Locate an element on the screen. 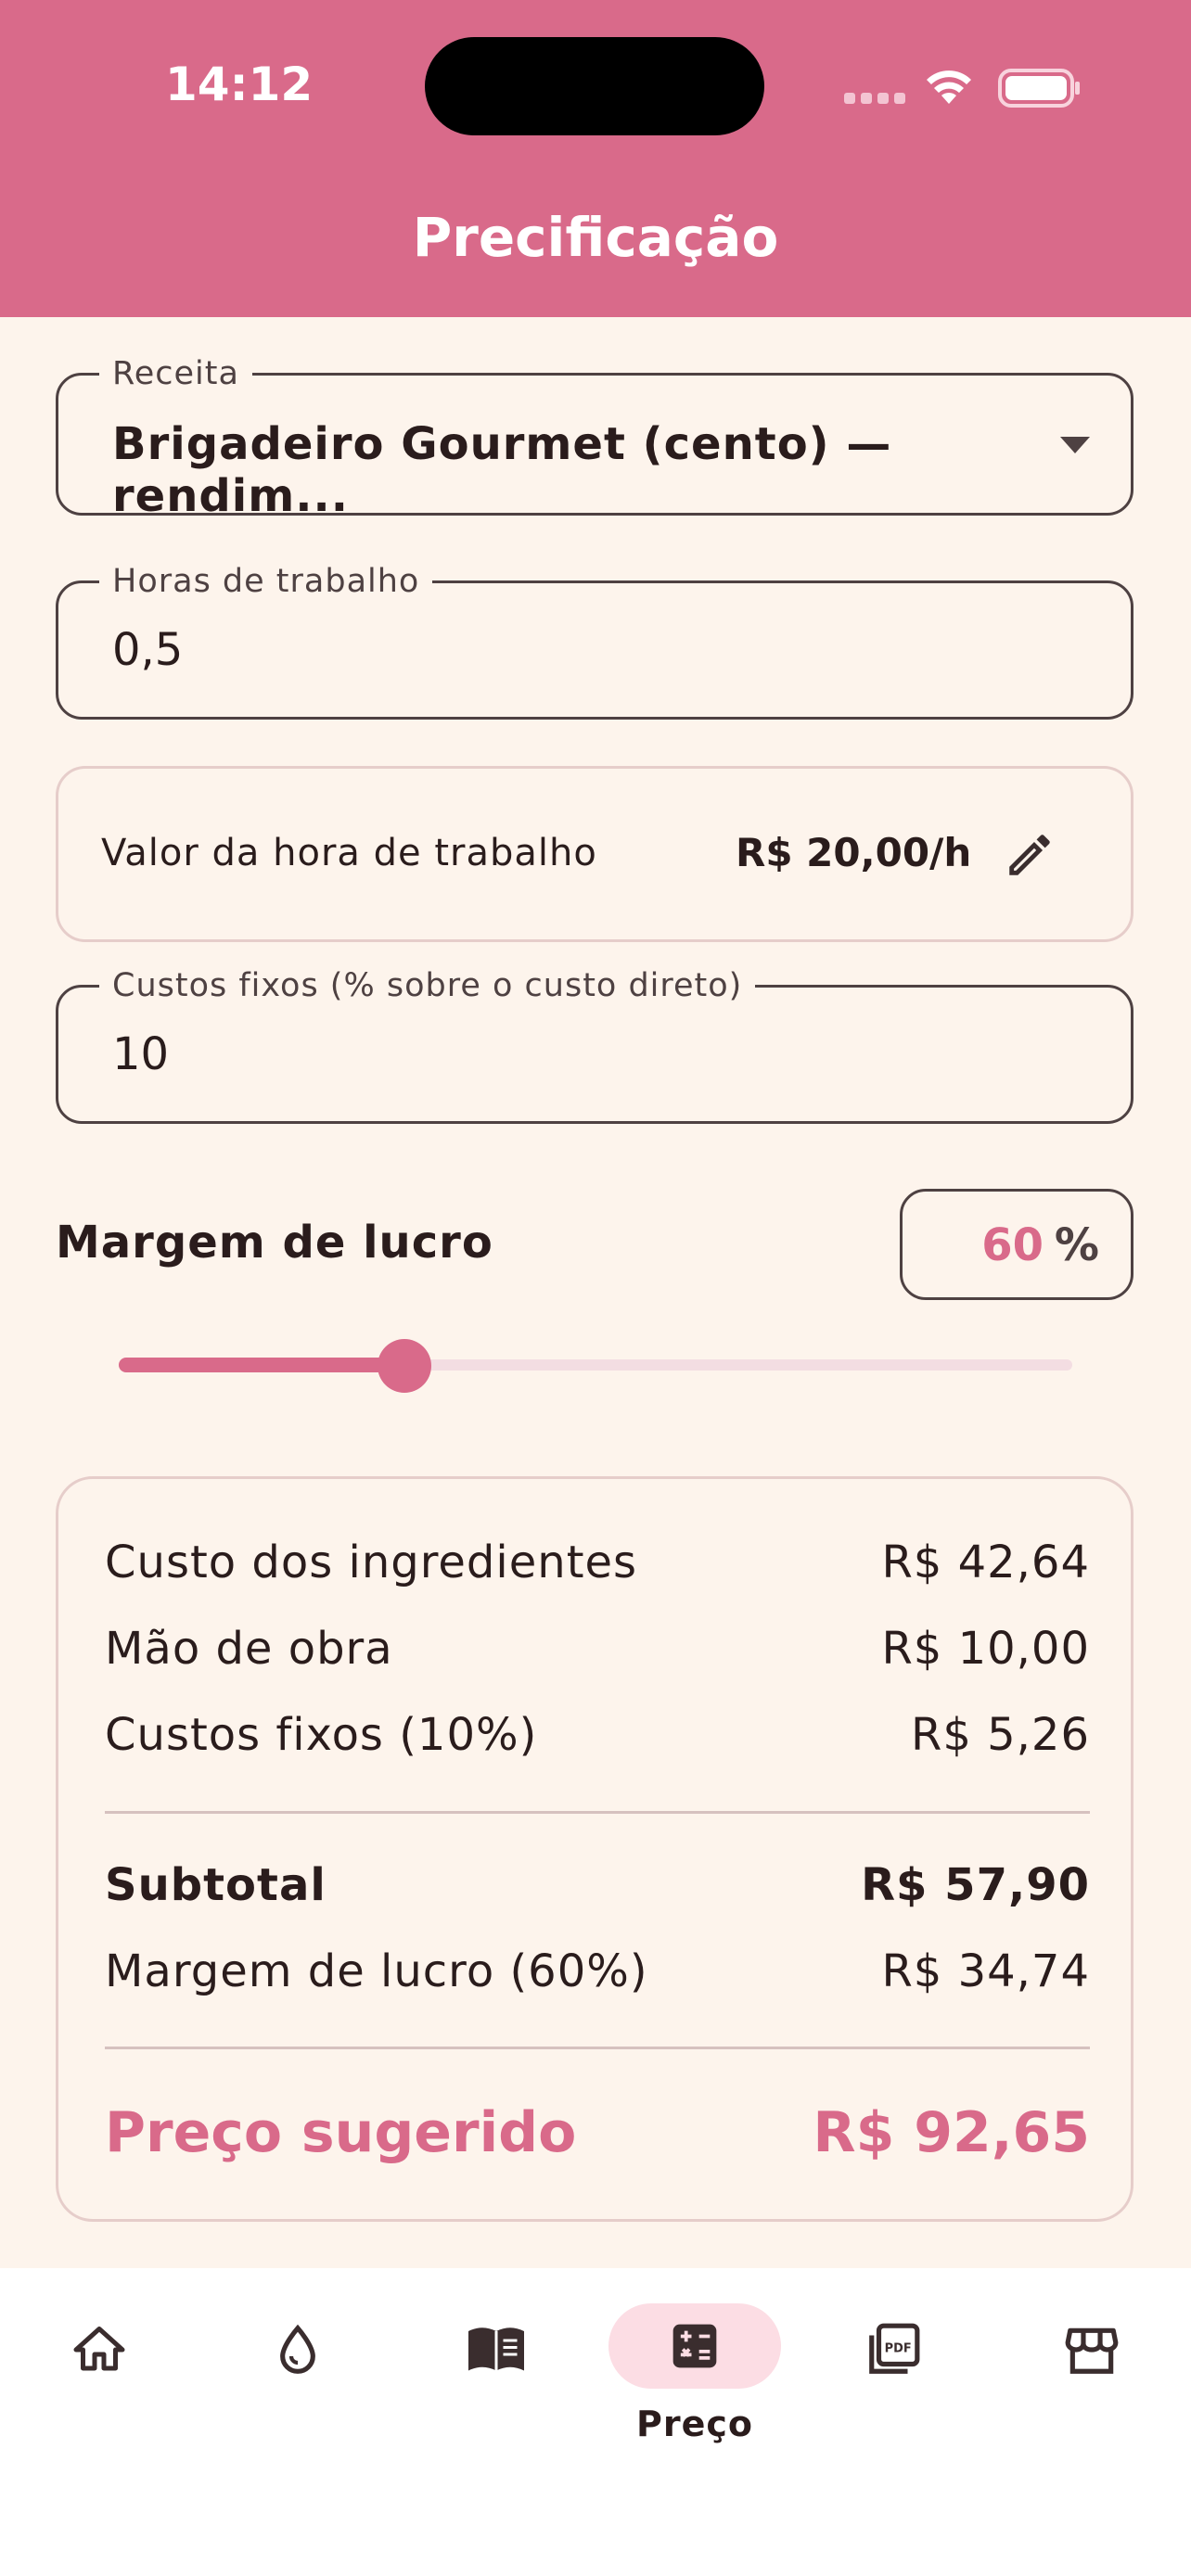 This screenshot has height=2576, width=1191. nav-home is located at coordinates (99, 2350).